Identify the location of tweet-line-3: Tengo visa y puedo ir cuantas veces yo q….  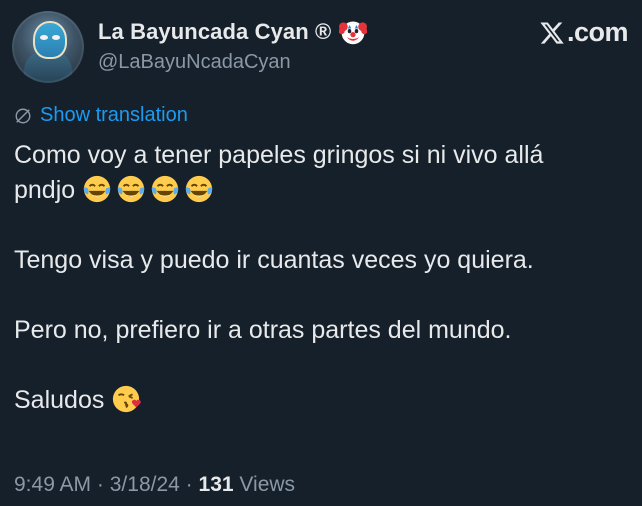
(274, 260).